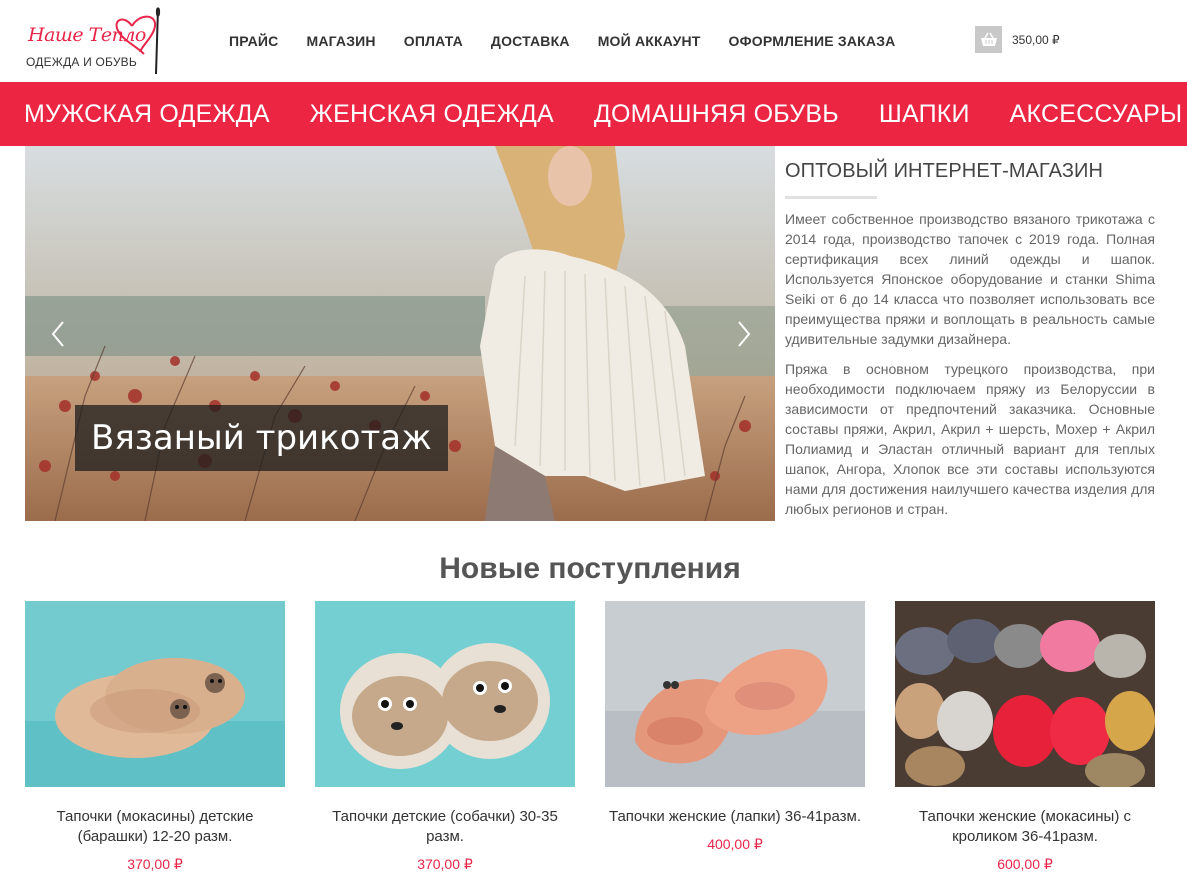 The height and width of the screenshot is (890, 1187). I want to click on category-accessories: АКСЕССУАРЫ, so click(1096, 114).